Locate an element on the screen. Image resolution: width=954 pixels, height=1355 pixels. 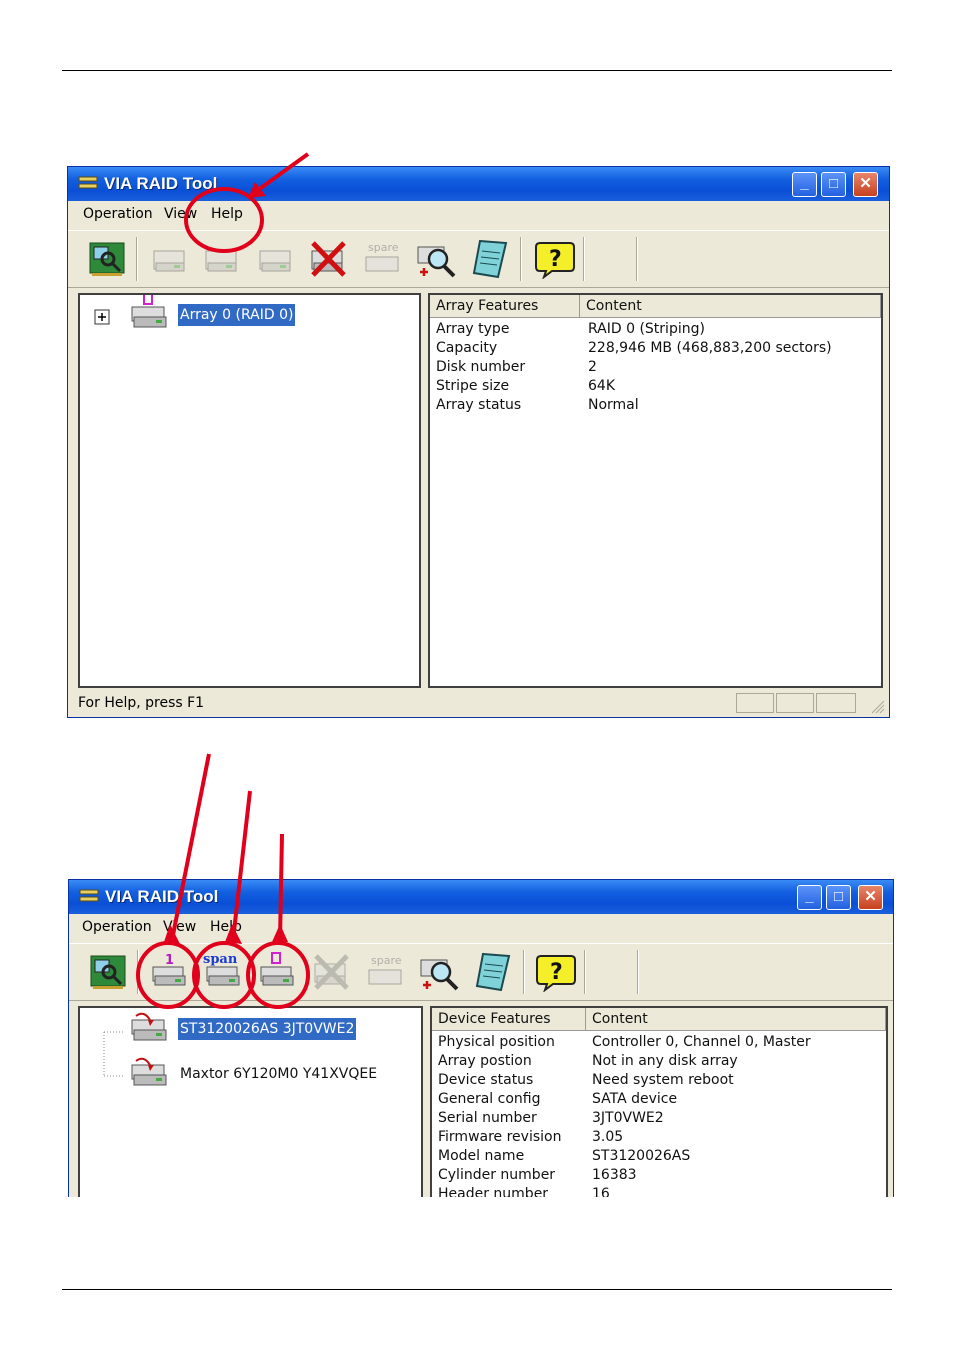
list-row: Array status Normal is located at coordinates (656, 405).